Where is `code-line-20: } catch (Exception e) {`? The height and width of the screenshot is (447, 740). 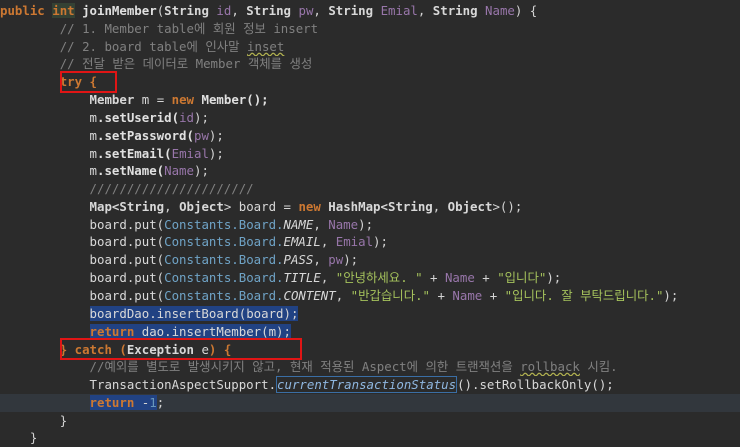 code-line-20: } catch (Exception e) { is located at coordinates (145, 349).